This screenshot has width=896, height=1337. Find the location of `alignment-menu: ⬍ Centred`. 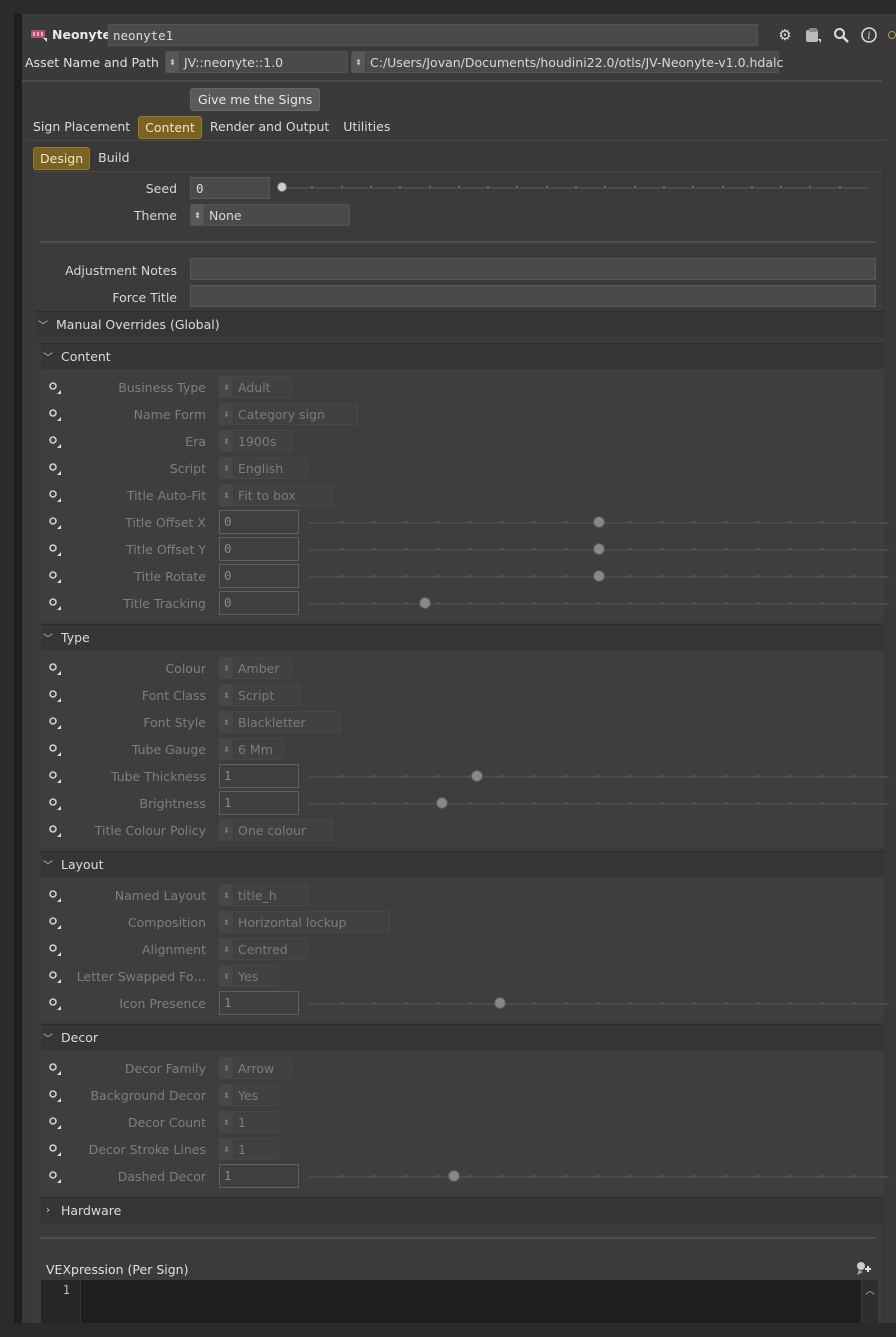

alignment-menu: ⬍ Centred is located at coordinates (264, 949).